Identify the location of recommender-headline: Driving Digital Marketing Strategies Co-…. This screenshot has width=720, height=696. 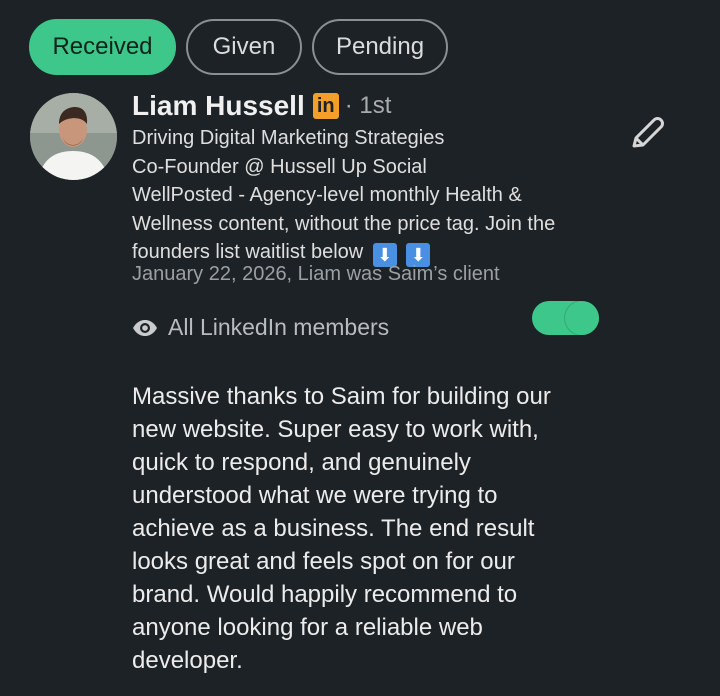
(377, 196).